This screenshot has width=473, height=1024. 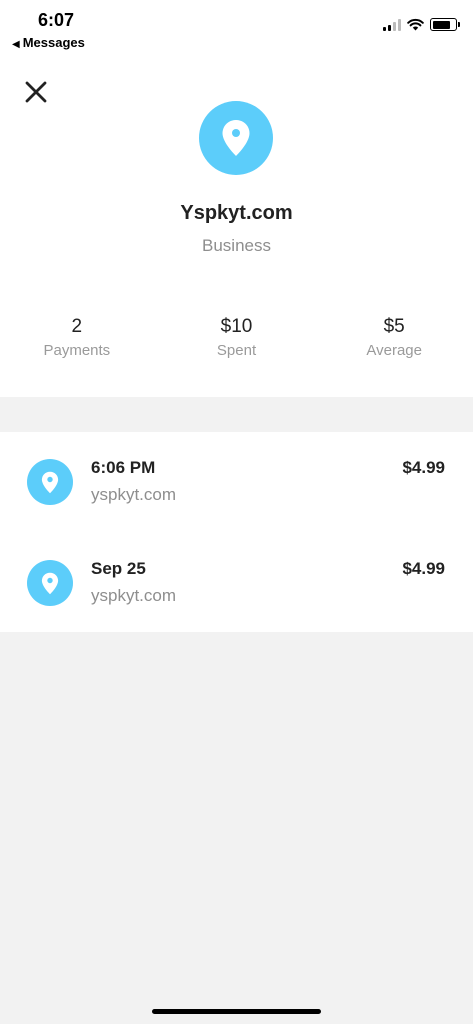 I want to click on system-icons, so click(x=421, y=24).